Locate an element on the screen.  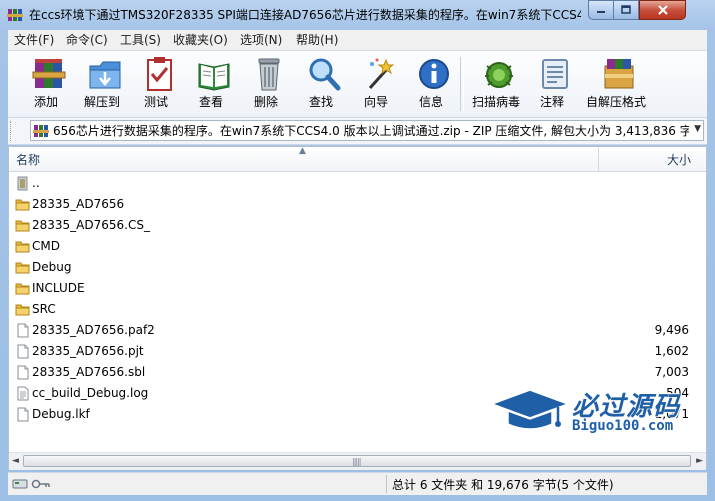
maximize-button is located at coordinates (626, 10).